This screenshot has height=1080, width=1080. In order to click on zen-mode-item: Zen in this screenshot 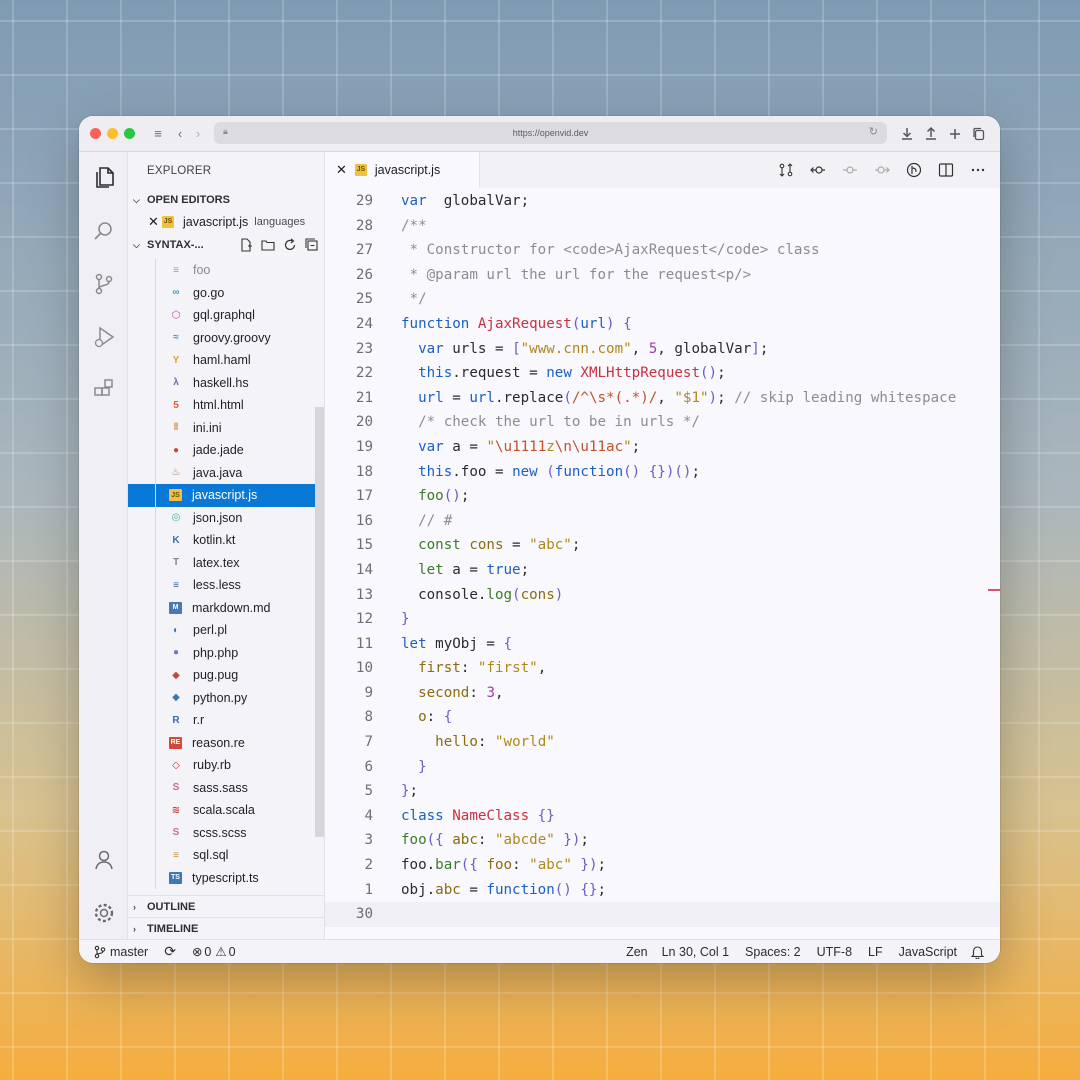, I will do `click(637, 952)`.